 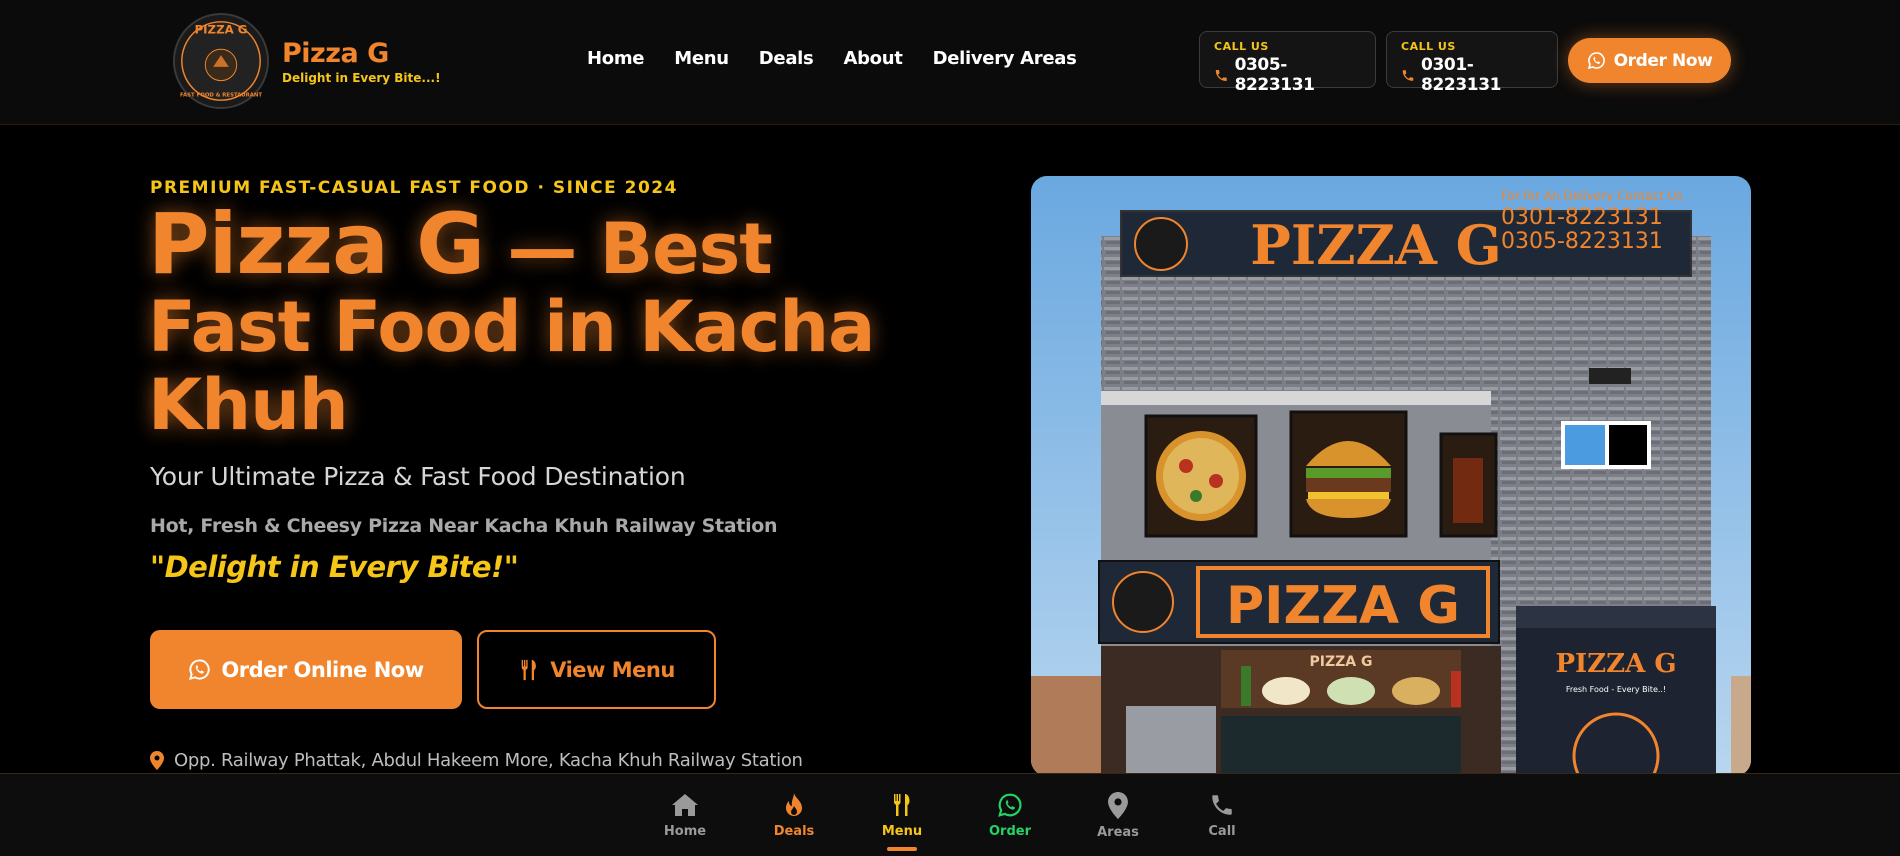 What do you see at coordinates (685, 831) in the screenshot?
I see `bottom-nav-label: Home` at bounding box center [685, 831].